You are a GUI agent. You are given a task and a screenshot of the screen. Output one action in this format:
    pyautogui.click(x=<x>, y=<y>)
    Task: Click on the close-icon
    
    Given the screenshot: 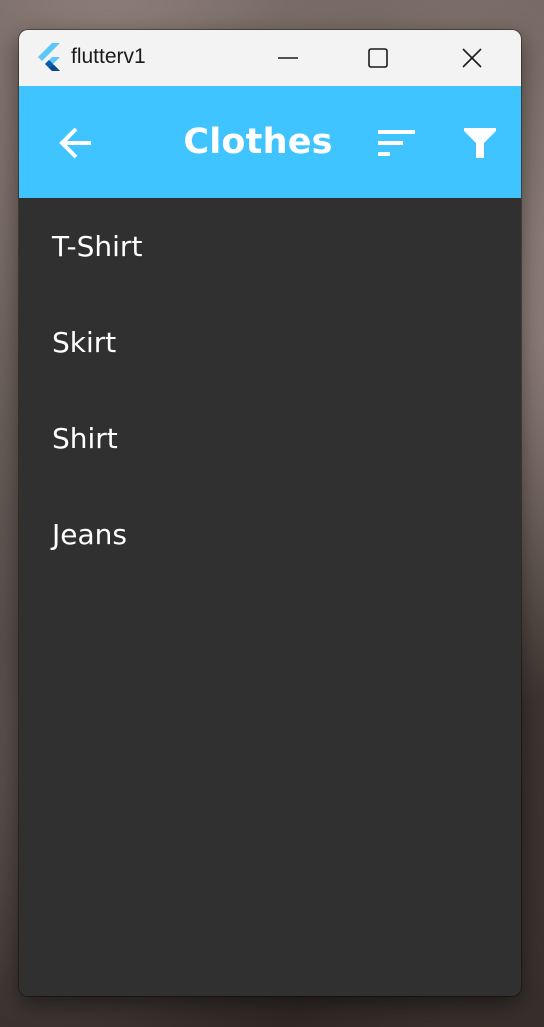 What is the action you would take?
    pyautogui.click(x=472, y=58)
    